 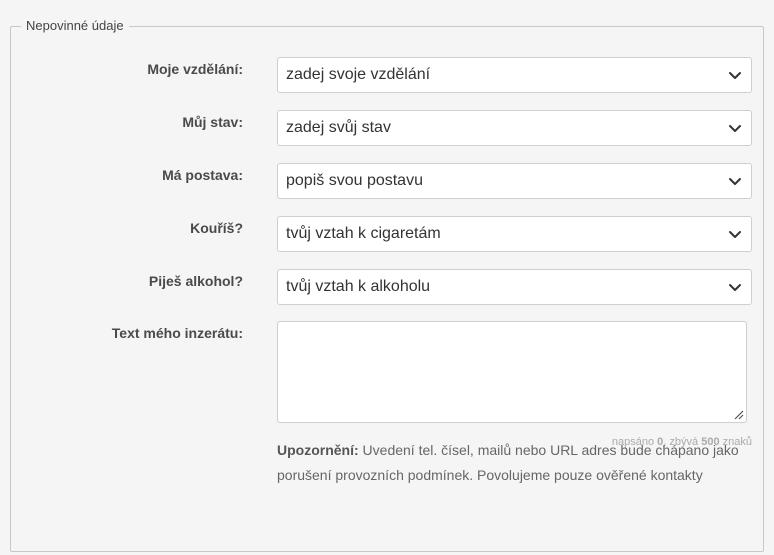 What do you see at coordinates (512, 372) in the screenshot?
I see `ad-text-textarea` at bounding box center [512, 372].